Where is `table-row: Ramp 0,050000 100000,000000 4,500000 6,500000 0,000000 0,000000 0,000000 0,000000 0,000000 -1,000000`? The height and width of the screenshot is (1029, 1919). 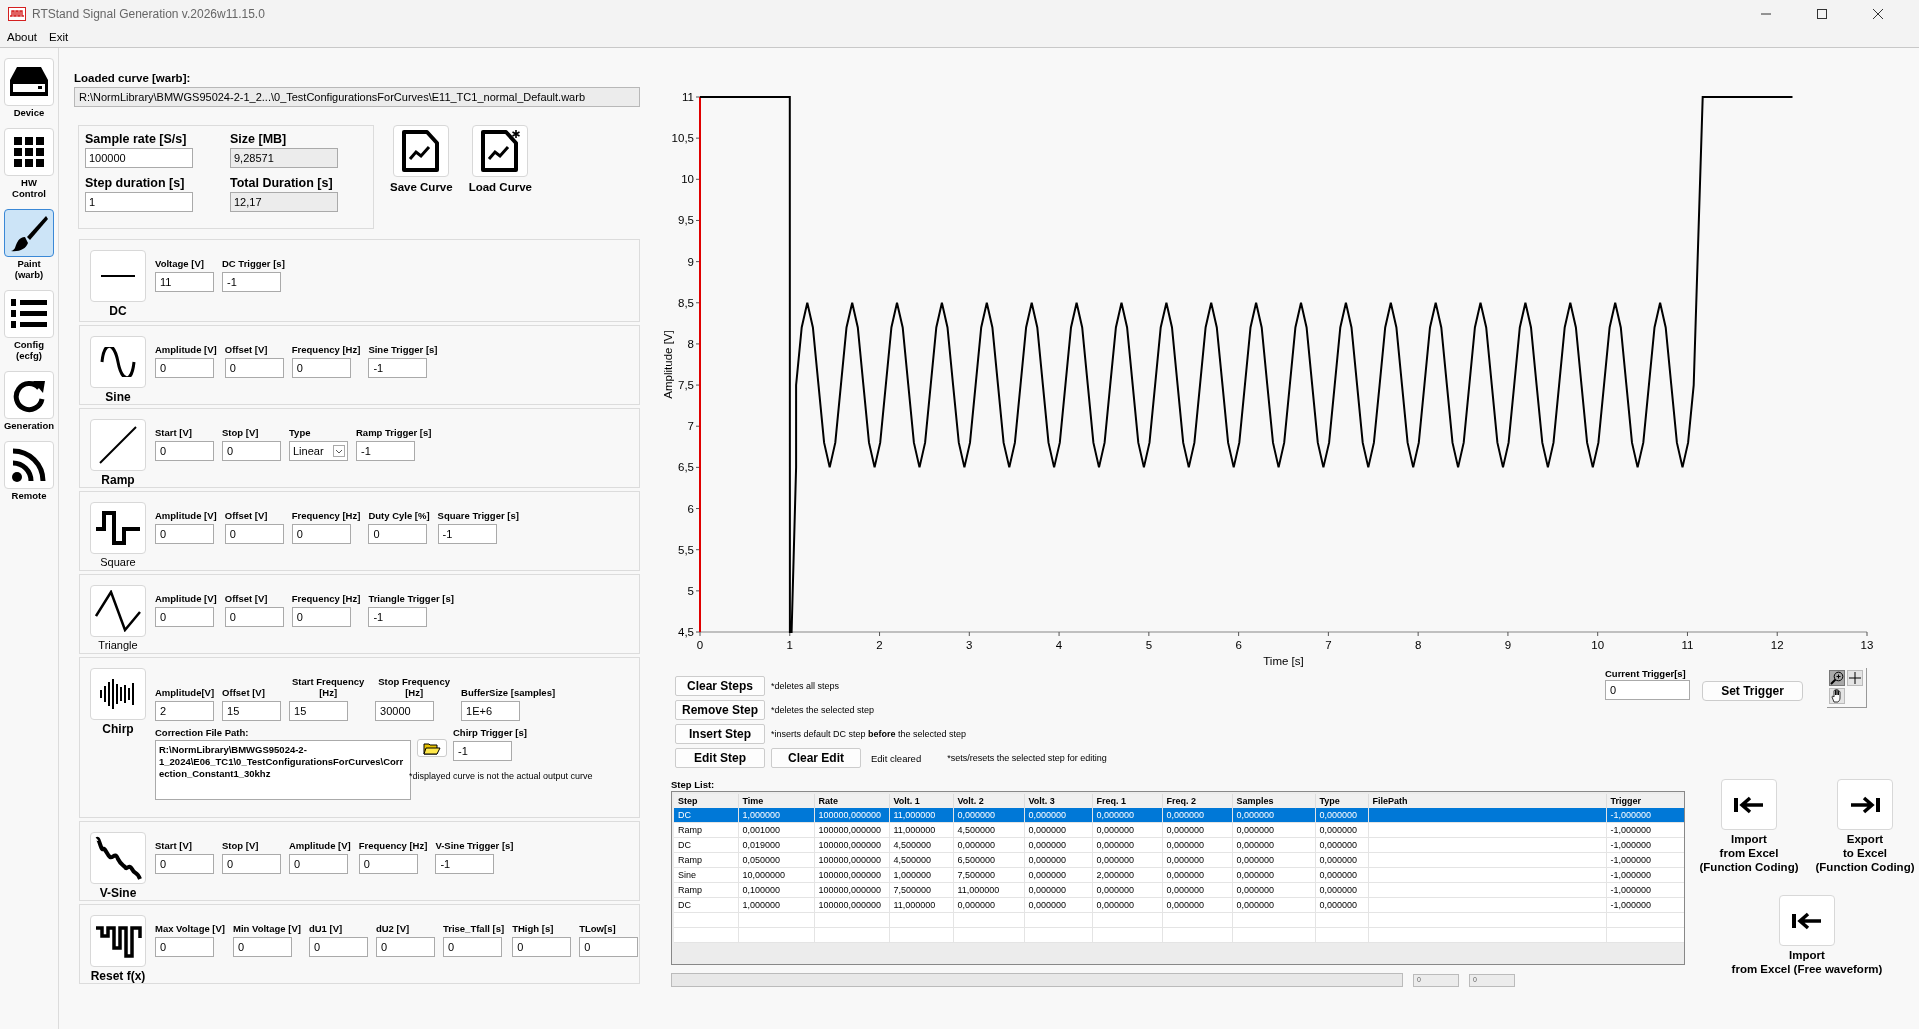 table-row: Ramp 0,050000 100000,000000 4,500000 6,500000 0,000000 0,000000 0,000000 0,000000 0,000000 -1,000000 is located at coordinates (1179, 860).